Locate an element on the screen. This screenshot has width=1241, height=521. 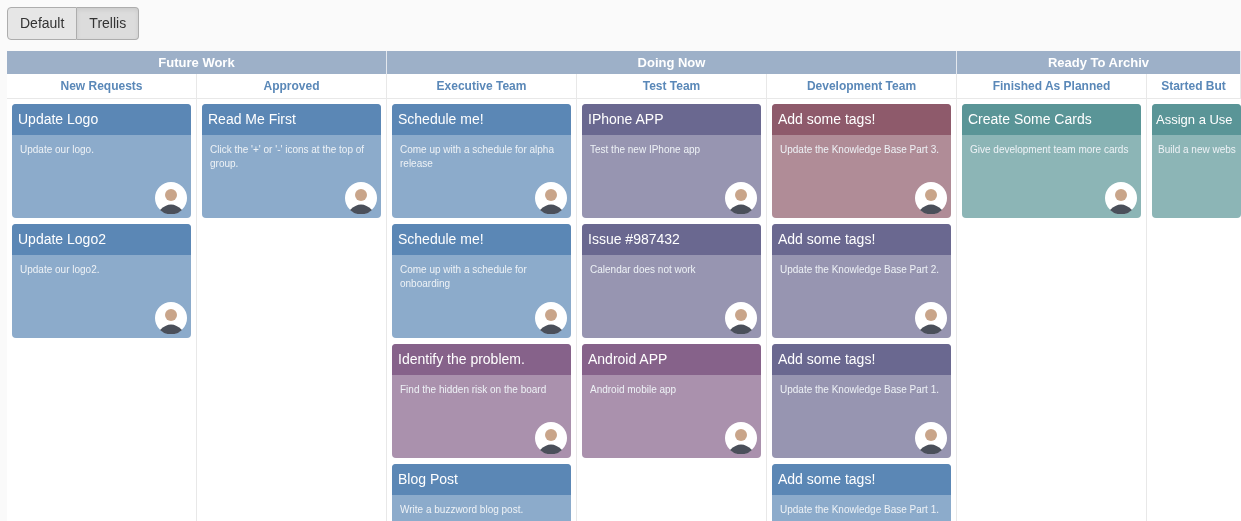
column-header: Approved is located at coordinates (292, 86).